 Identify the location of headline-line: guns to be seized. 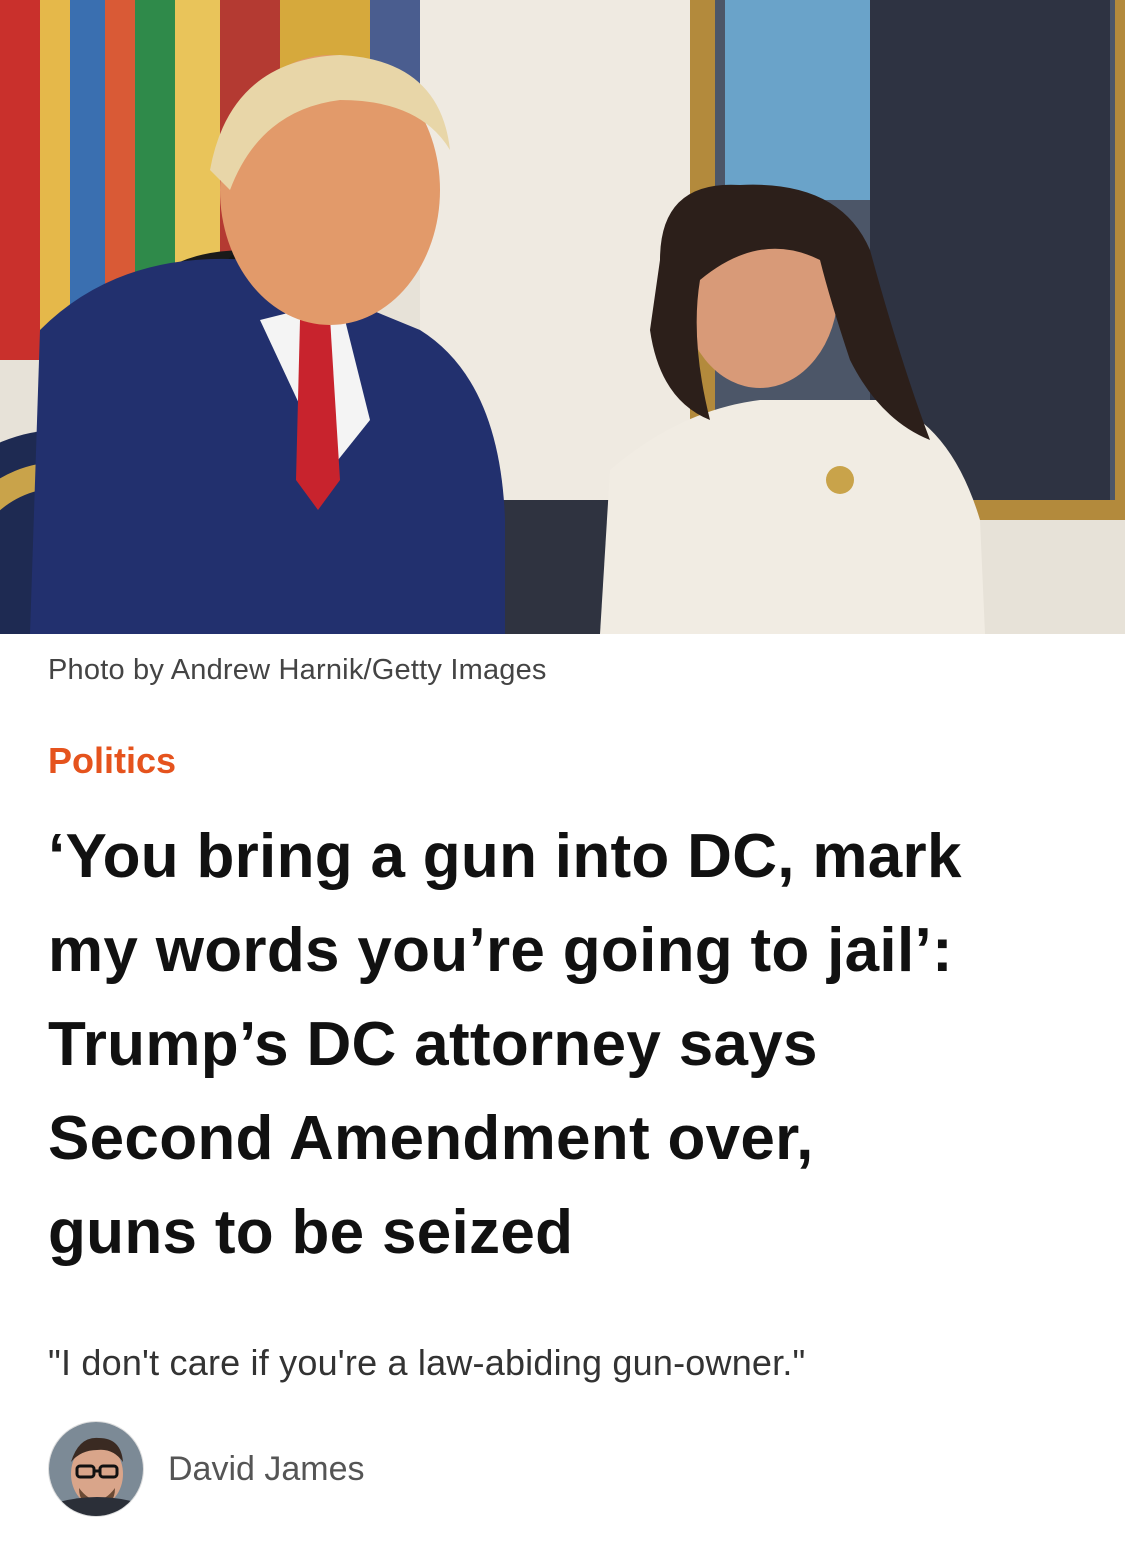
(311, 1232).